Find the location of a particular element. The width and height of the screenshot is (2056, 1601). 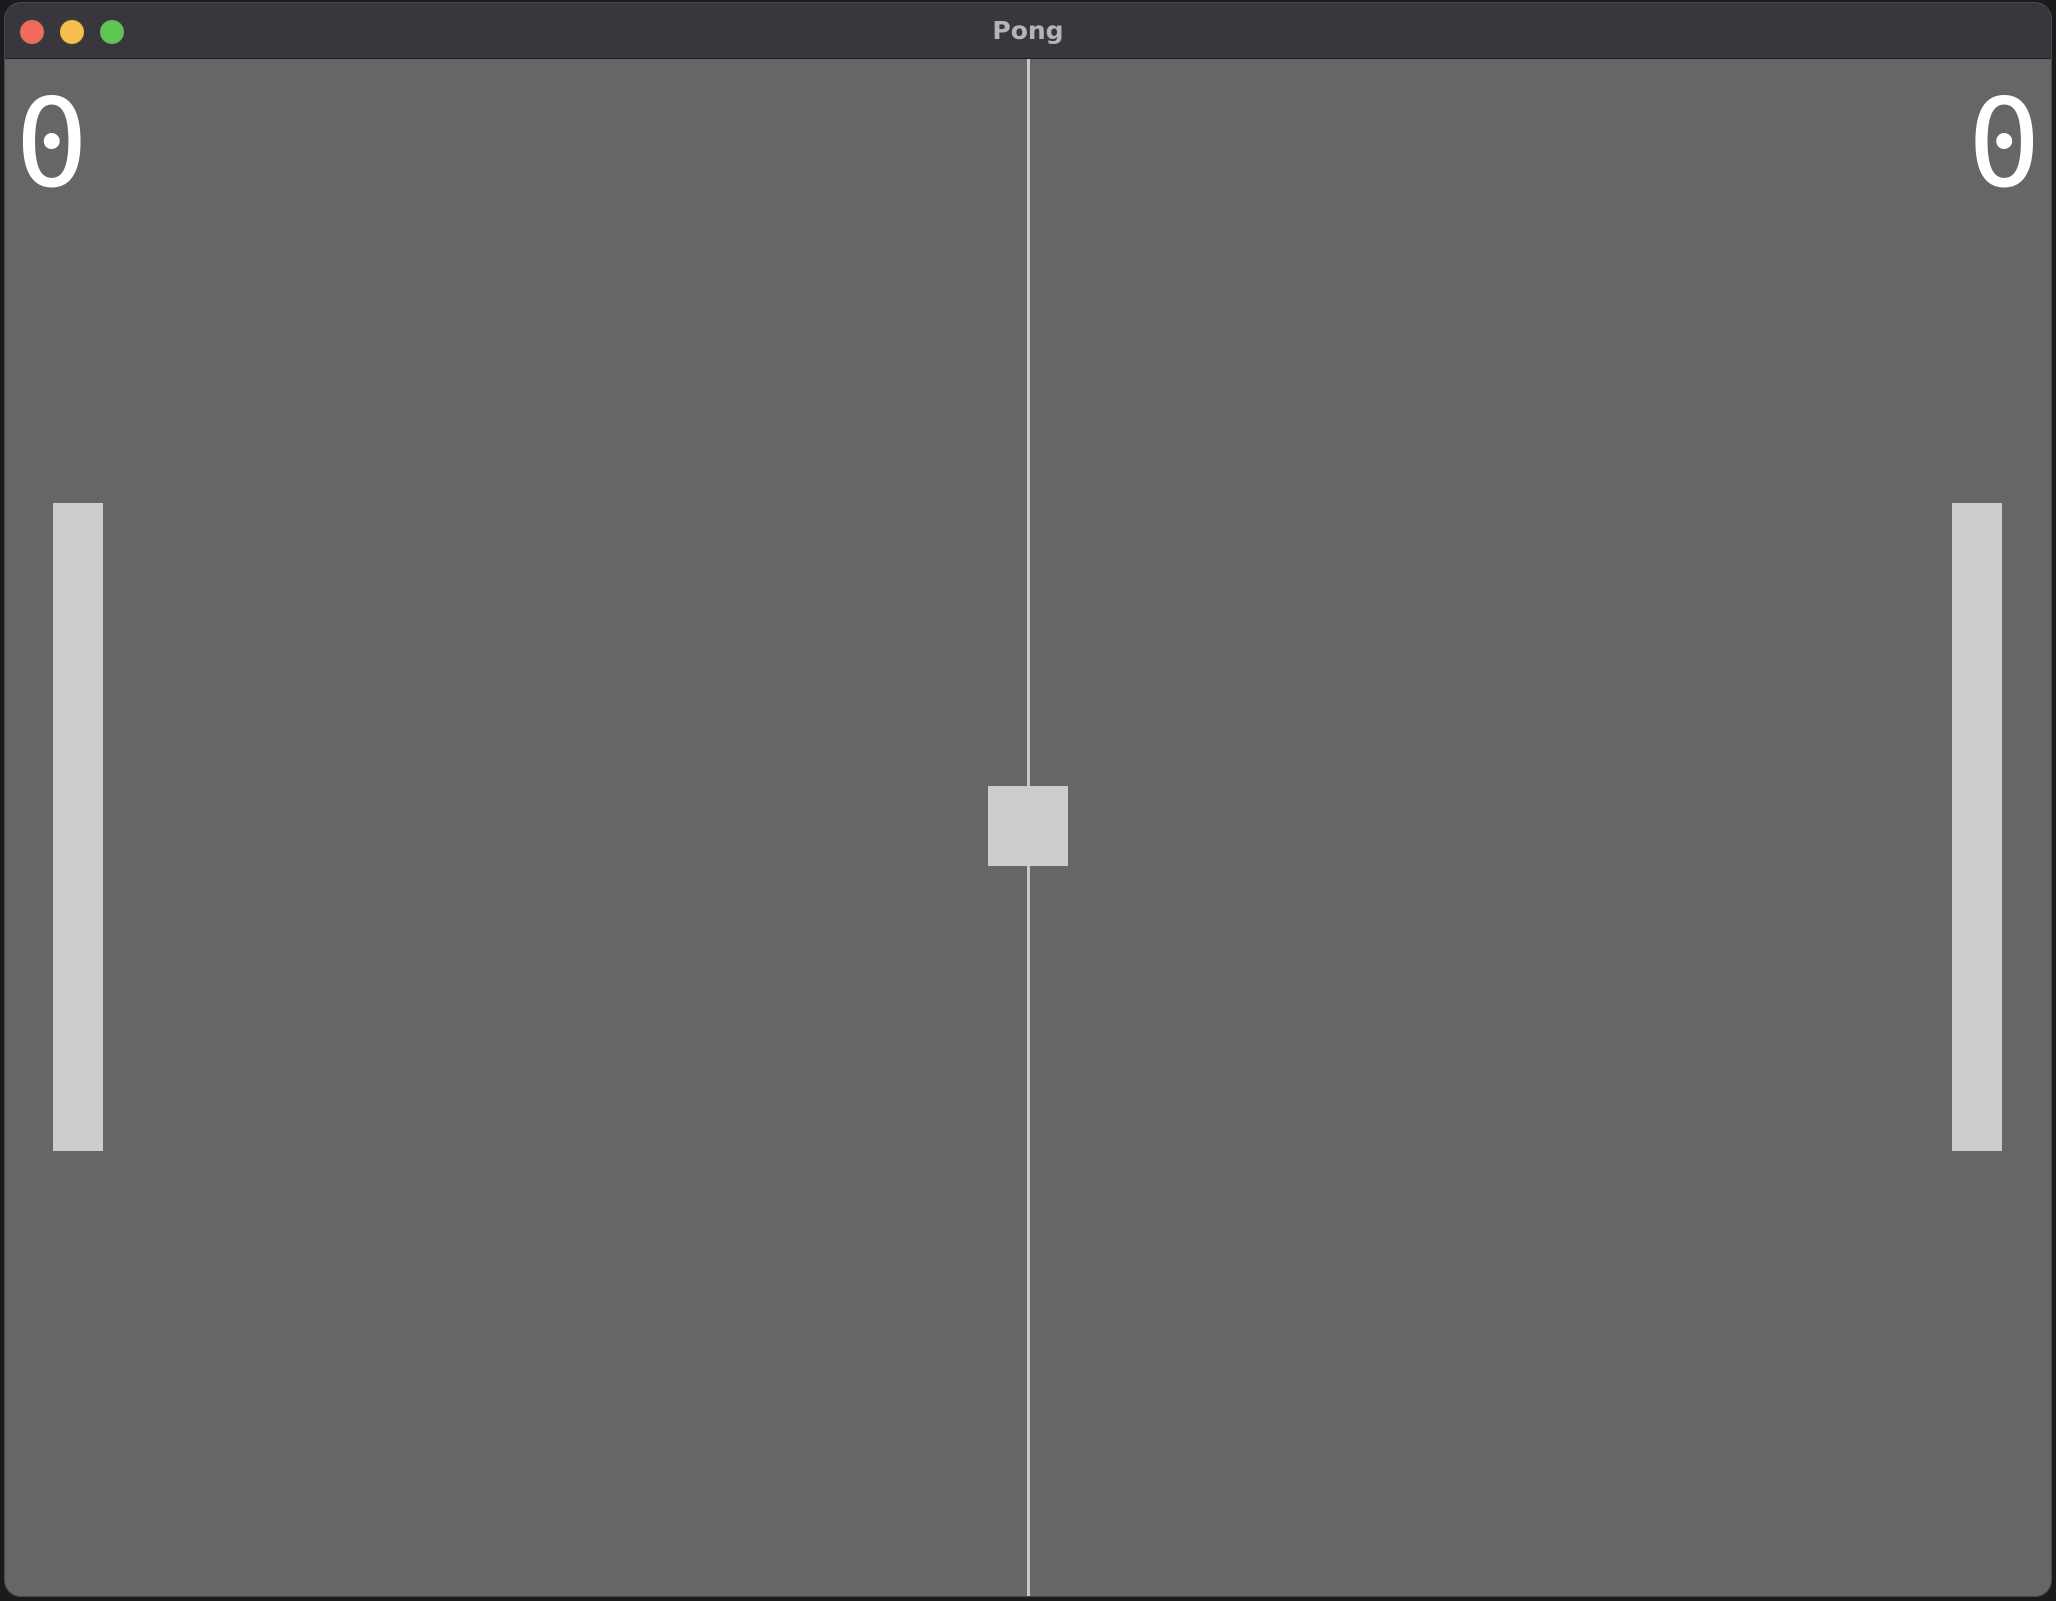

window-title: Pong is located at coordinates (1028, 30).